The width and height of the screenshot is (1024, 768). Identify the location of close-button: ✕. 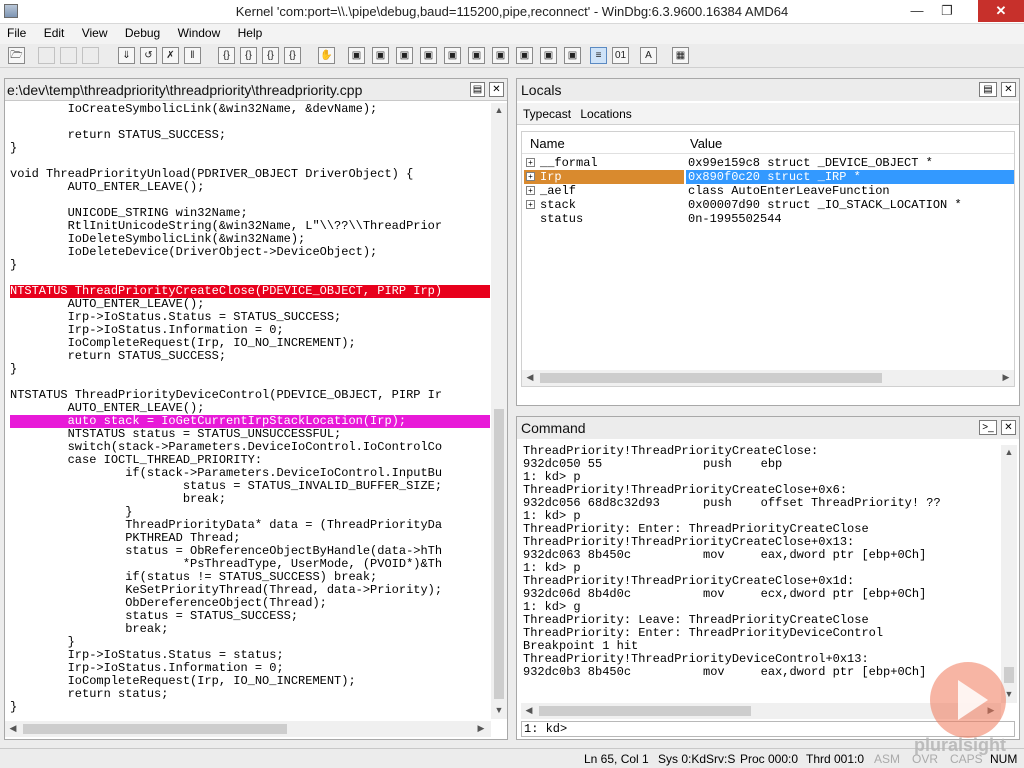
(1001, 11).